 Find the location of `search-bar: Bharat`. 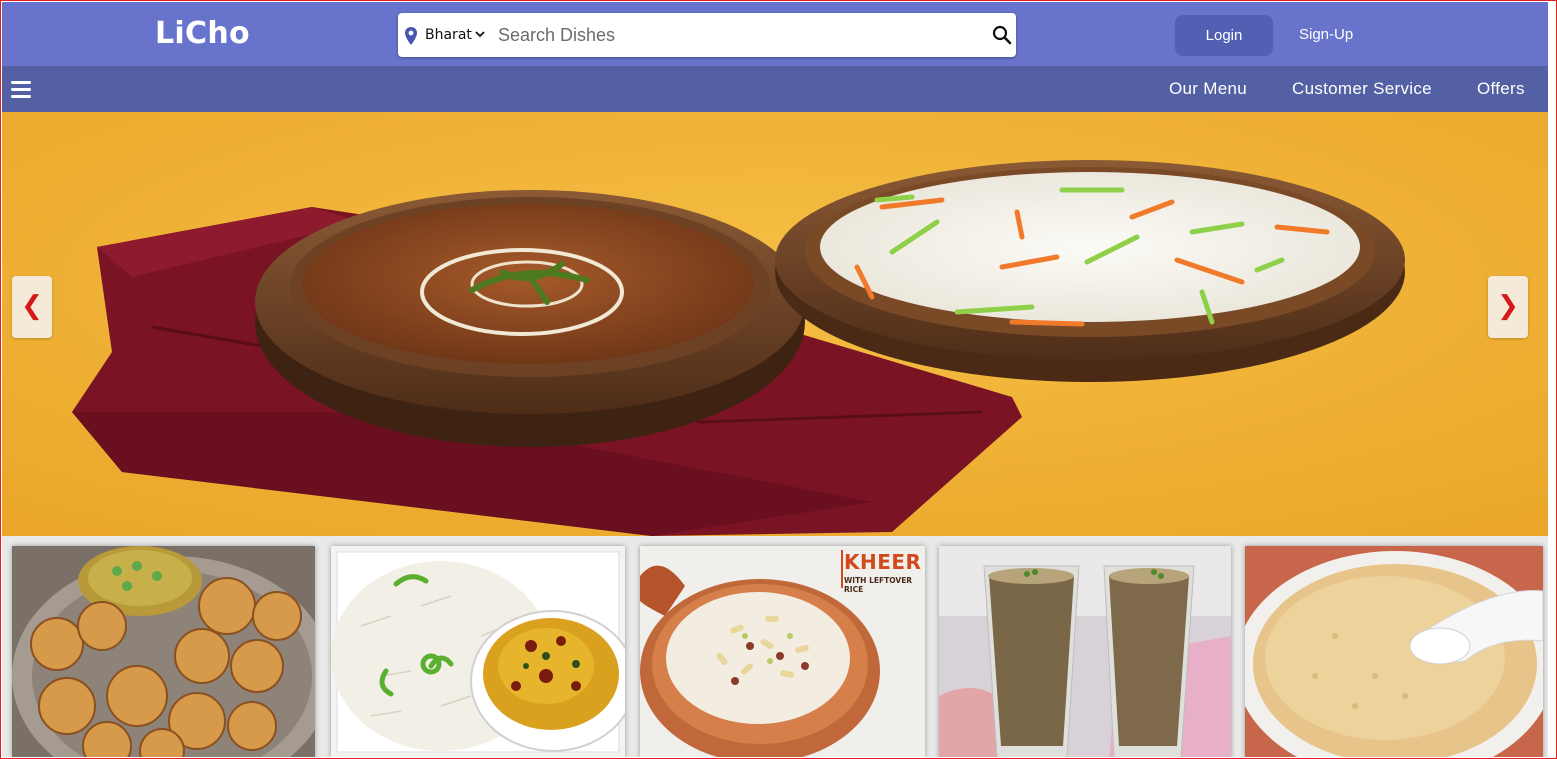

search-bar: Bharat is located at coordinates (707, 35).